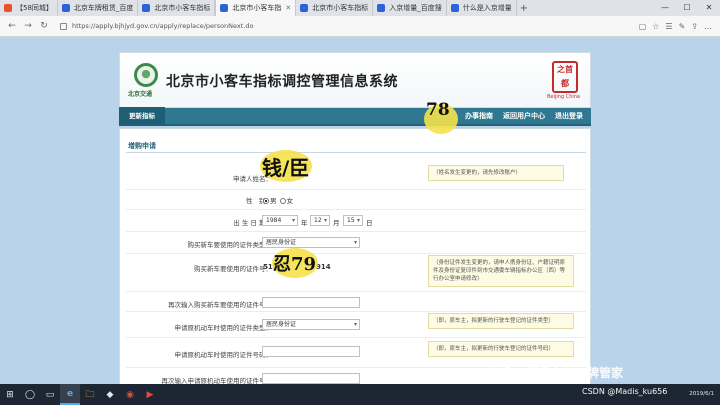 The width and height of the screenshot is (720, 405). Describe the element at coordinates (223, 355) in the screenshot. I see `old-car-id-number-label: 申请原机动车时使用的证件号码：` at that location.